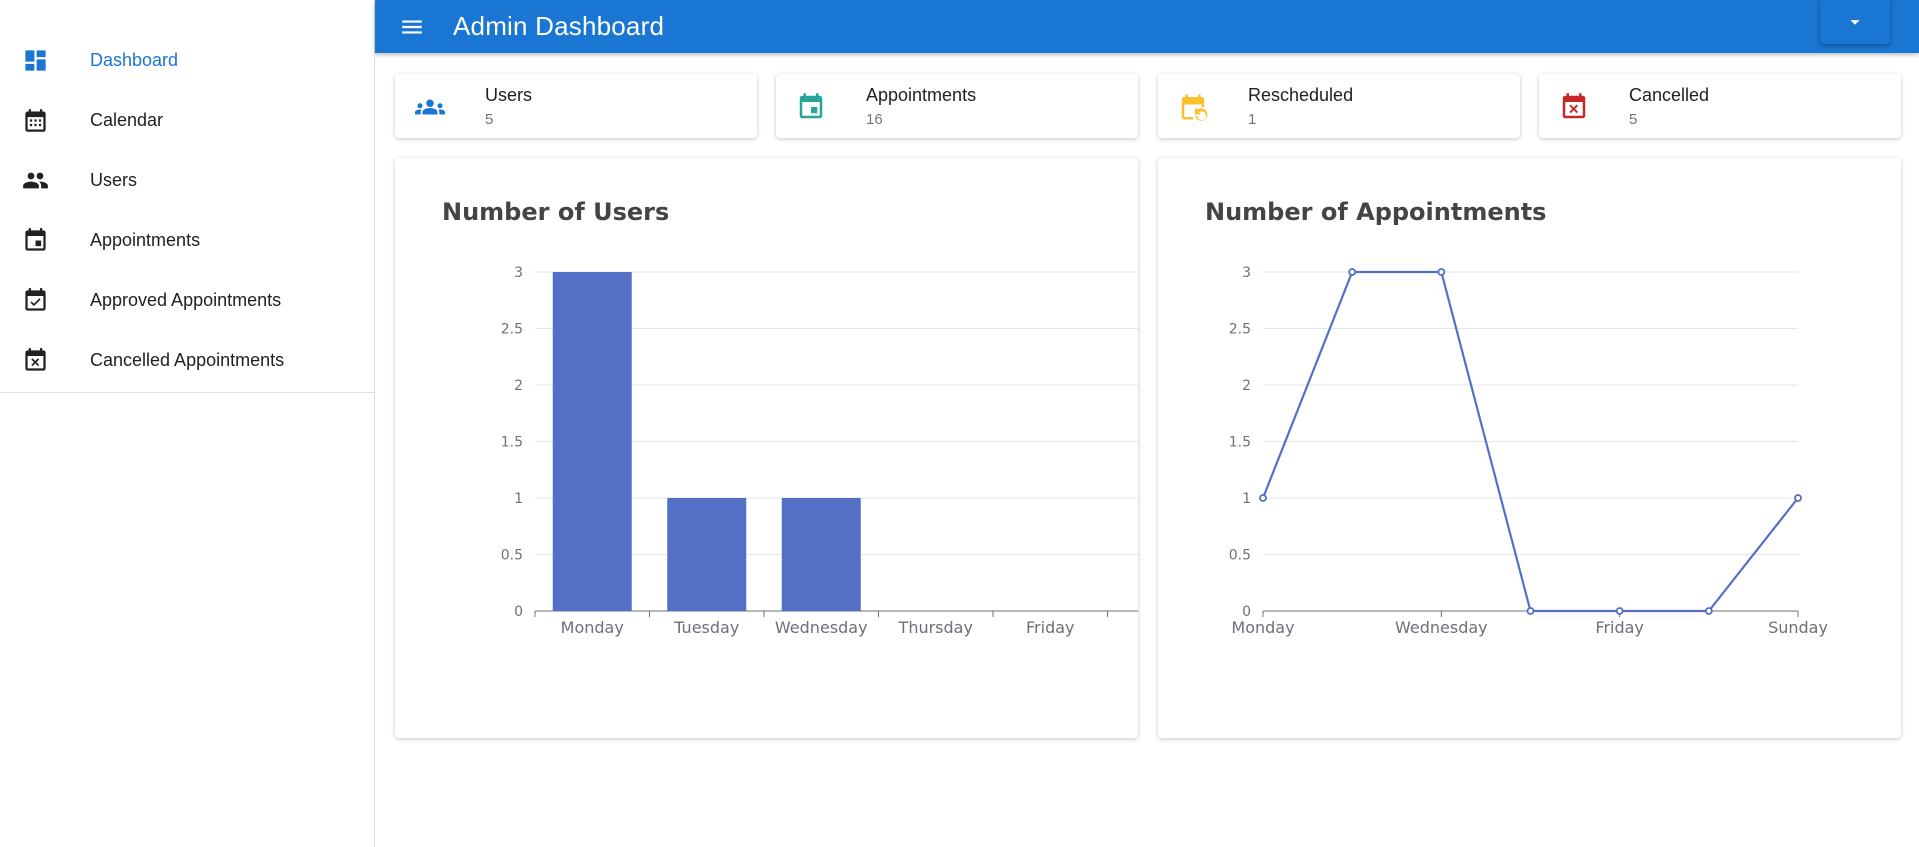  Describe the element at coordinates (45, 360) in the screenshot. I see `cancelled-appointments-icon` at that location.